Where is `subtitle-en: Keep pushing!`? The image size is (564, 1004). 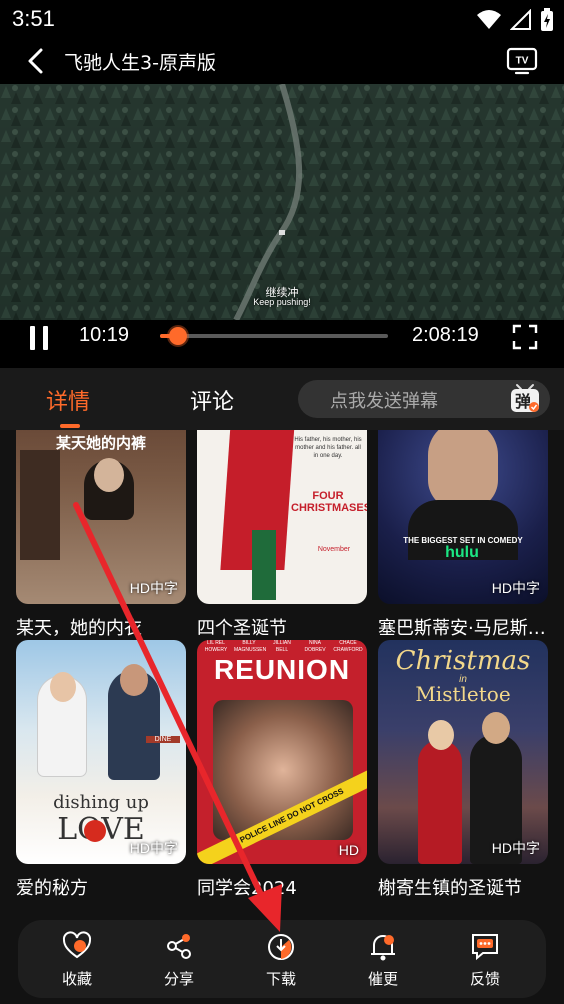
subtitle-en: Keep pushing! is located at coordinates (282, 302).